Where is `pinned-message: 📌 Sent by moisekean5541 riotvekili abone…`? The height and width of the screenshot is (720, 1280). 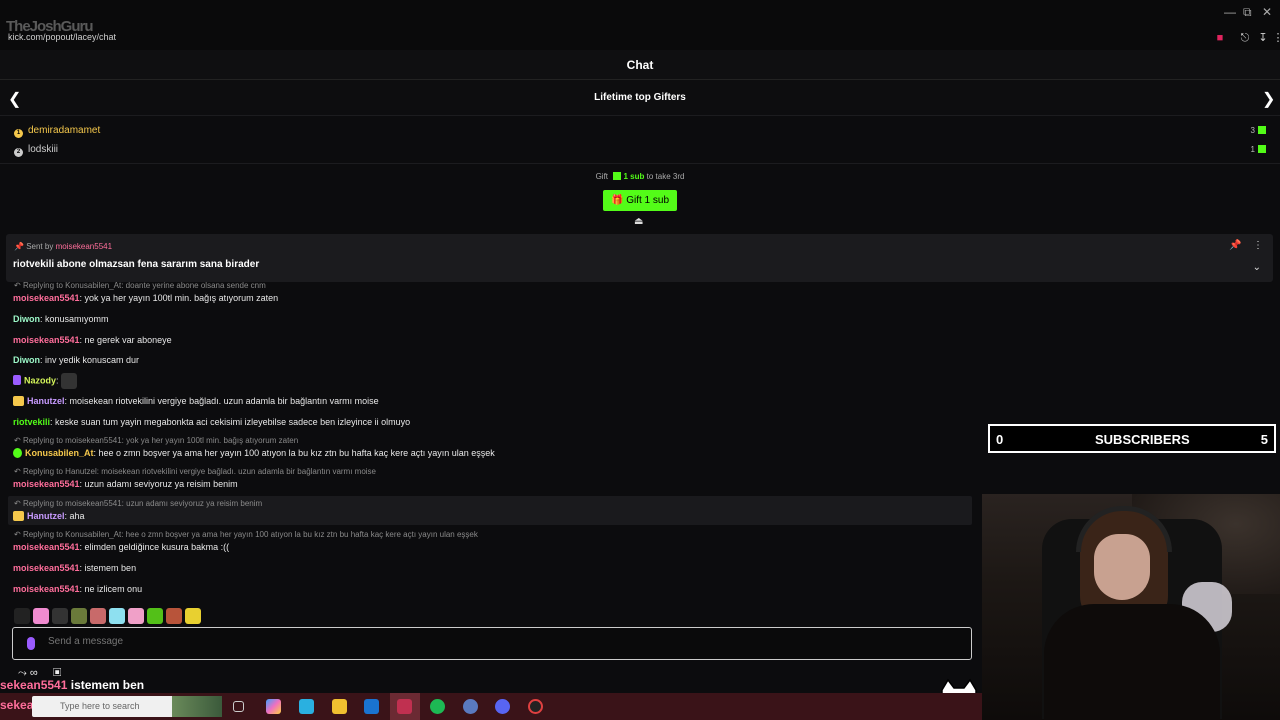
pinned-message: 📌 Sent by moisekean5541 riotvekili abone… is located at coordinates (639, 258).